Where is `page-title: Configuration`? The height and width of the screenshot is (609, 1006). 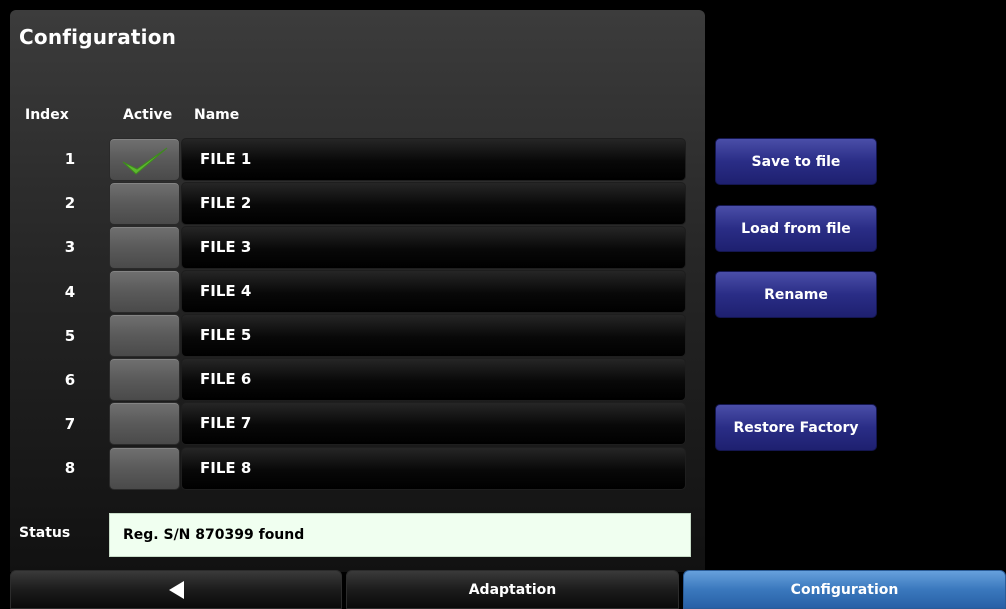
page-title: Configuration is located at coordinates (98, 37).